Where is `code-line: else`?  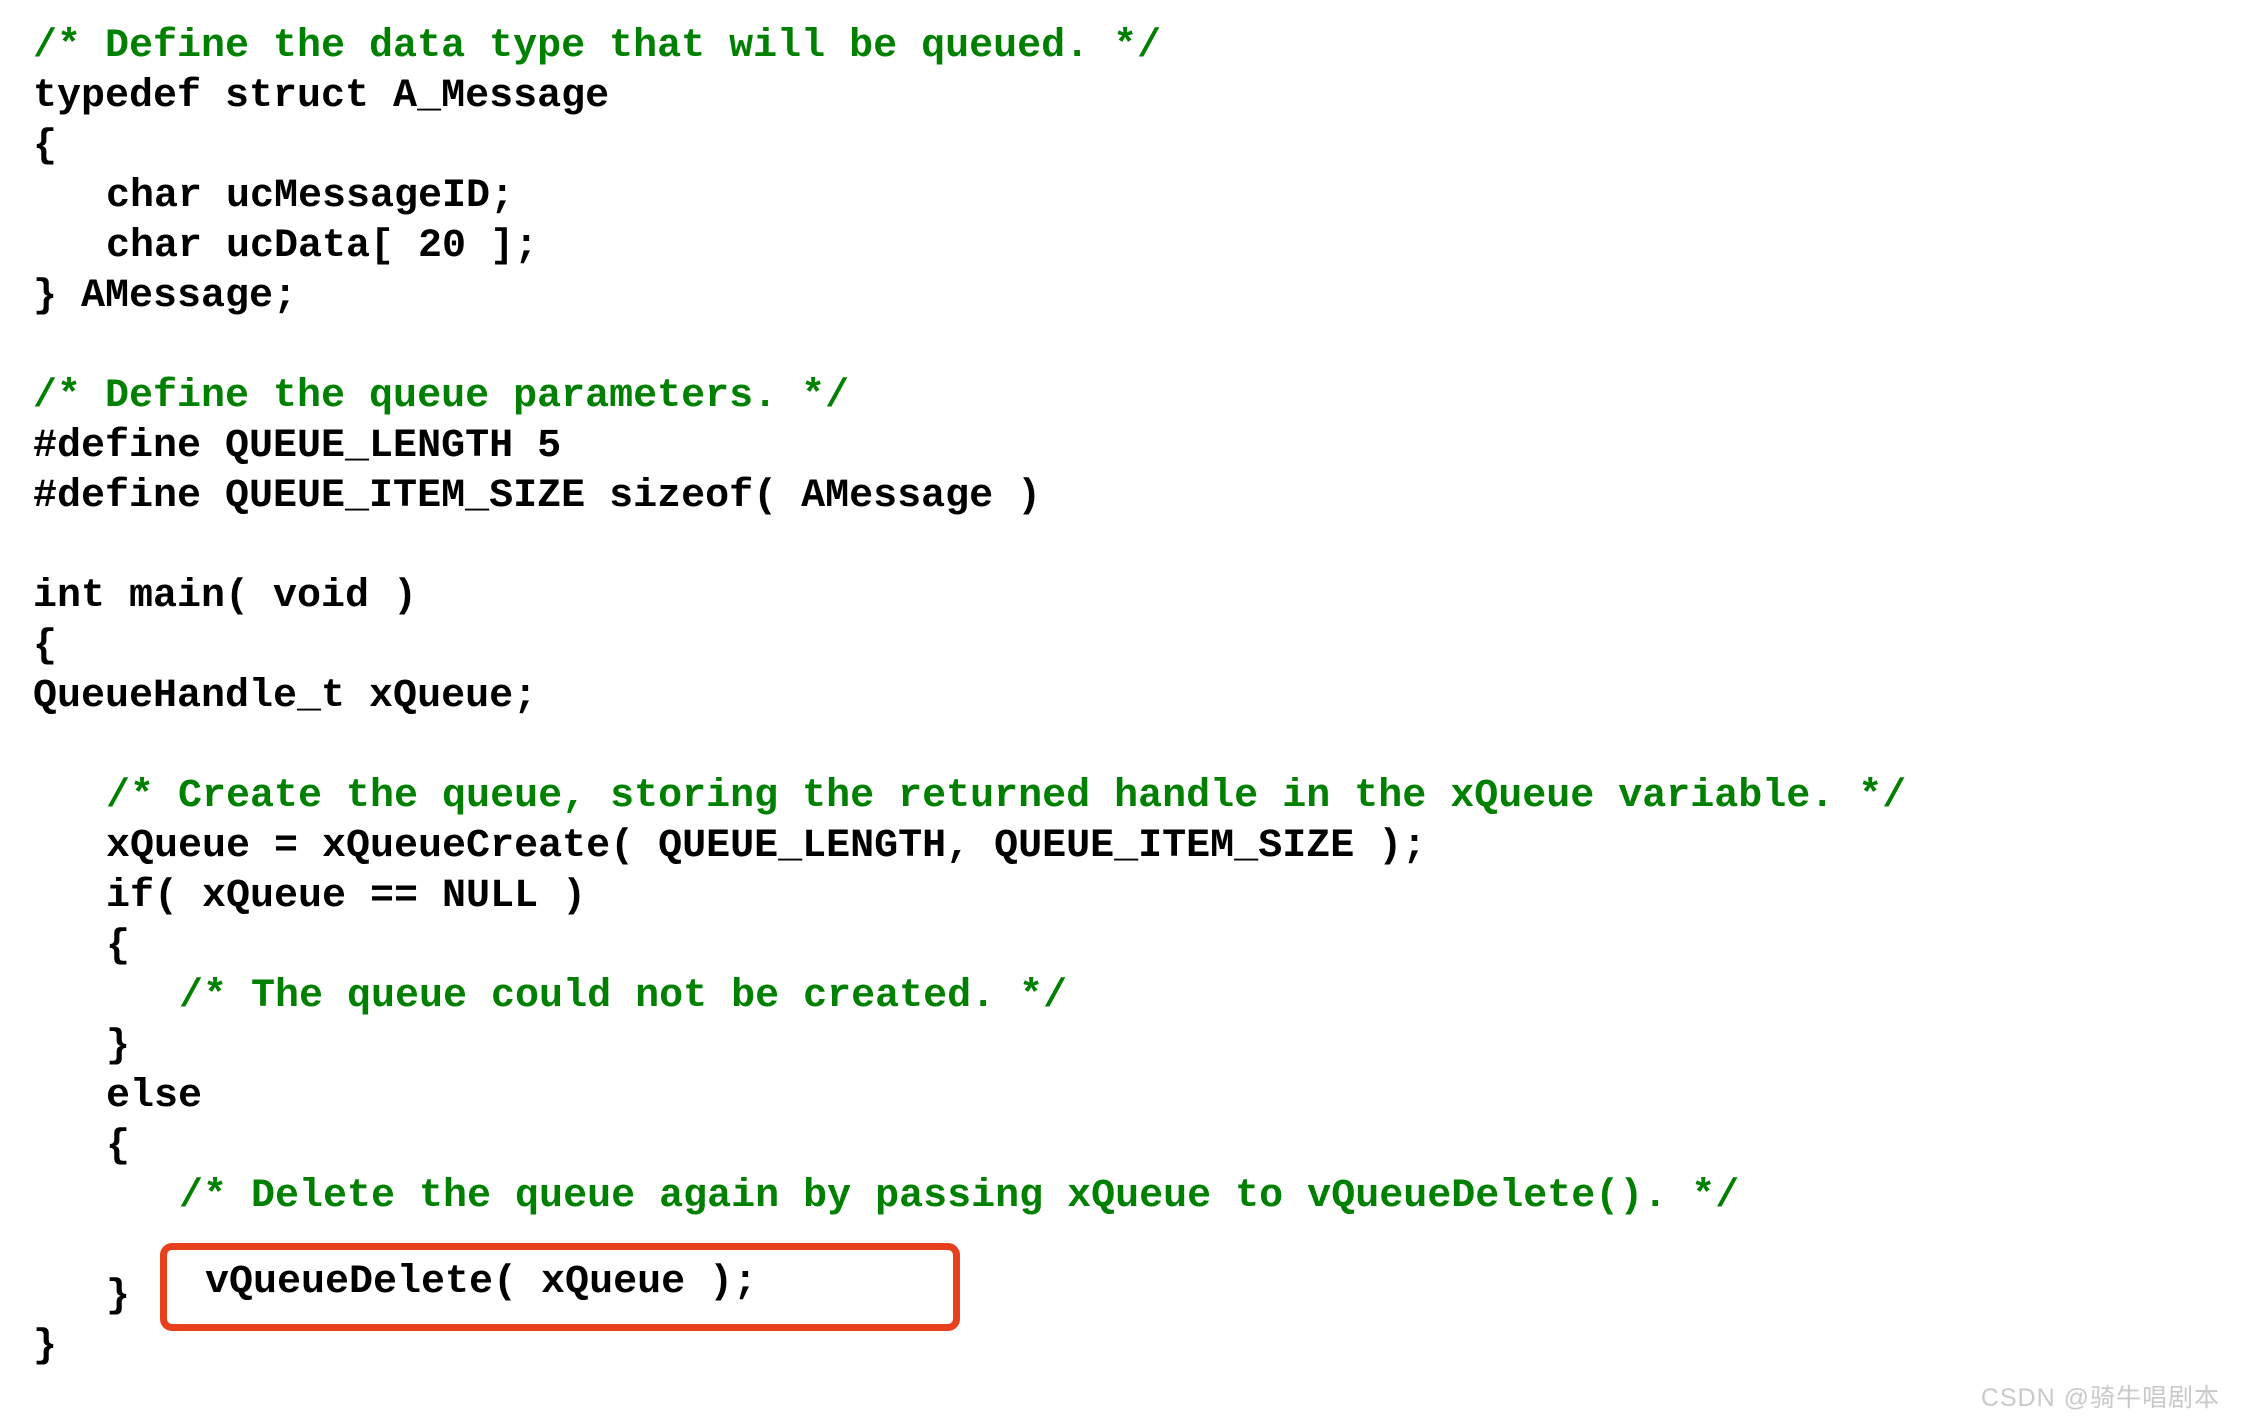
code-line: else is located at coordinates (154, 1096).